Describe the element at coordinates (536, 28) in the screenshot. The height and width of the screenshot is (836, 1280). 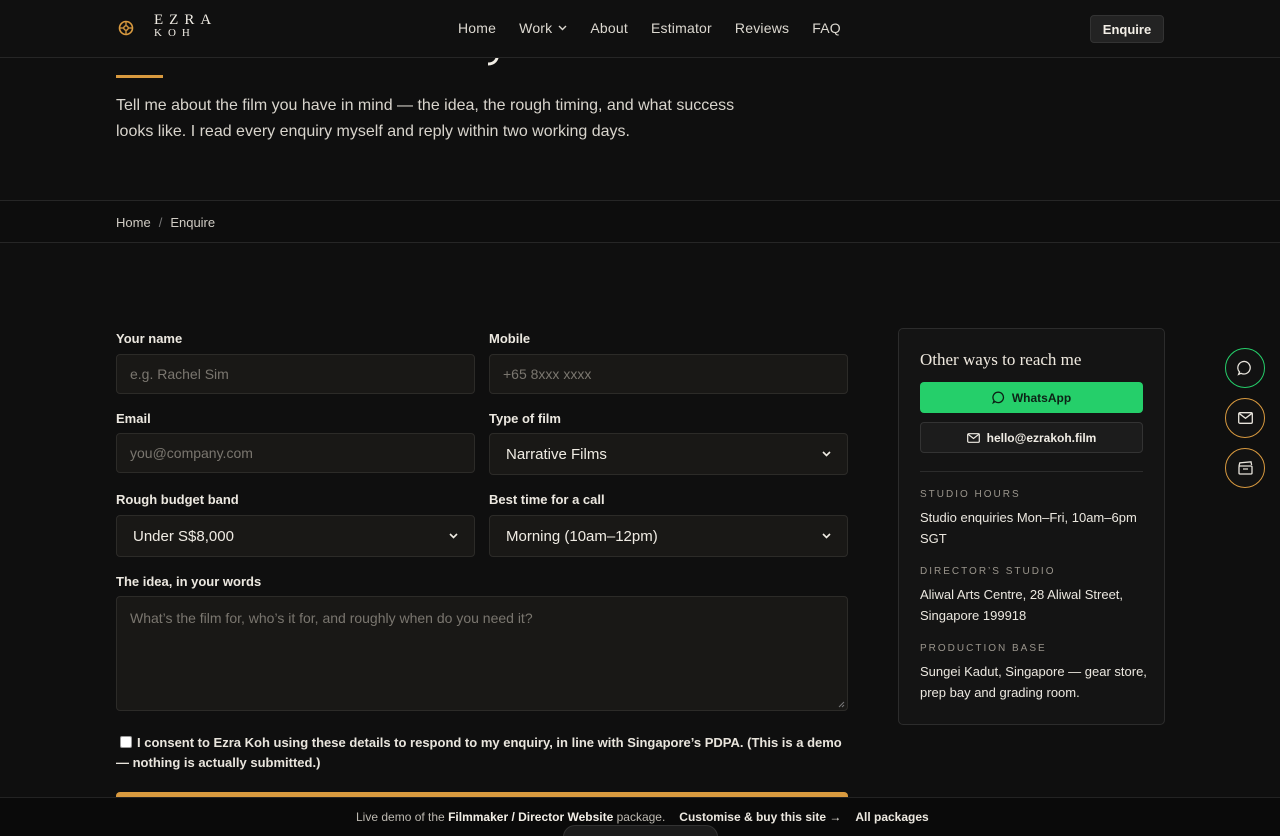
I see `nav-label: Work` at that location.